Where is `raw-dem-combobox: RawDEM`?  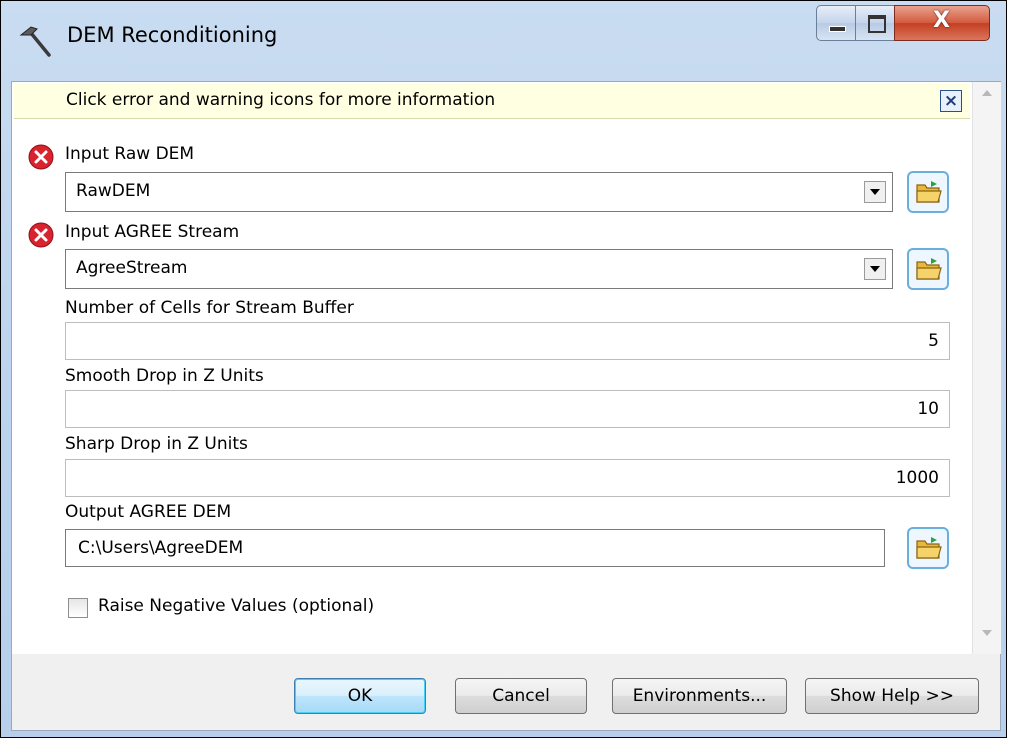
raw-dem-combobox: RawDEM is located at coordinates (479, 192).